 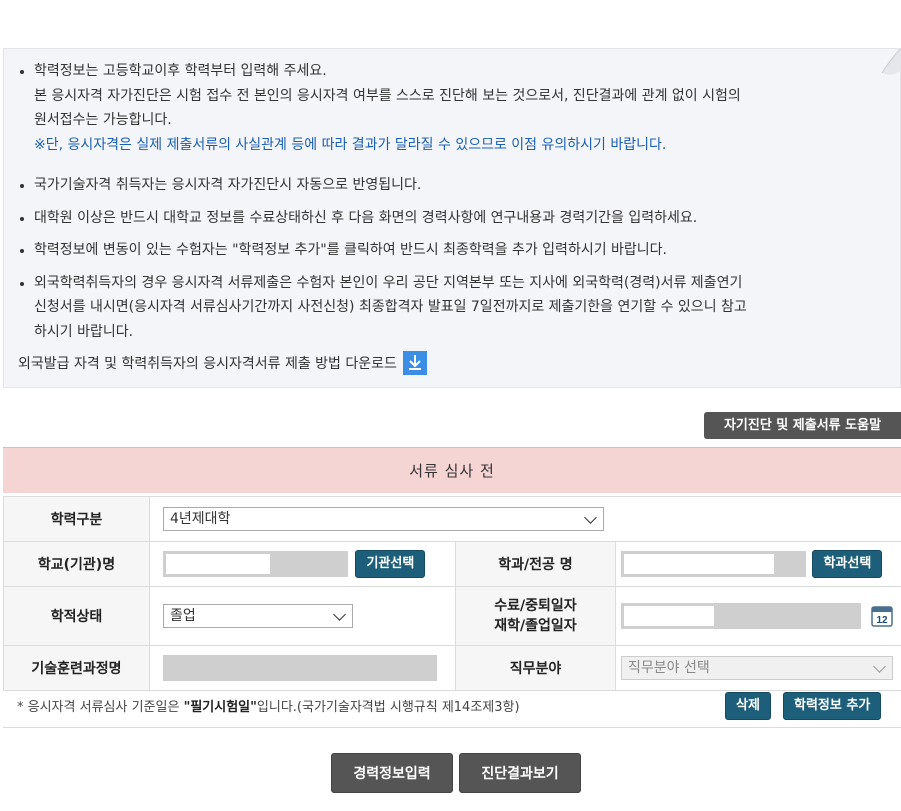 I want to click on date-label: 수료/중퇴일자 재학/졸업일자, so click(x=535, y=616).